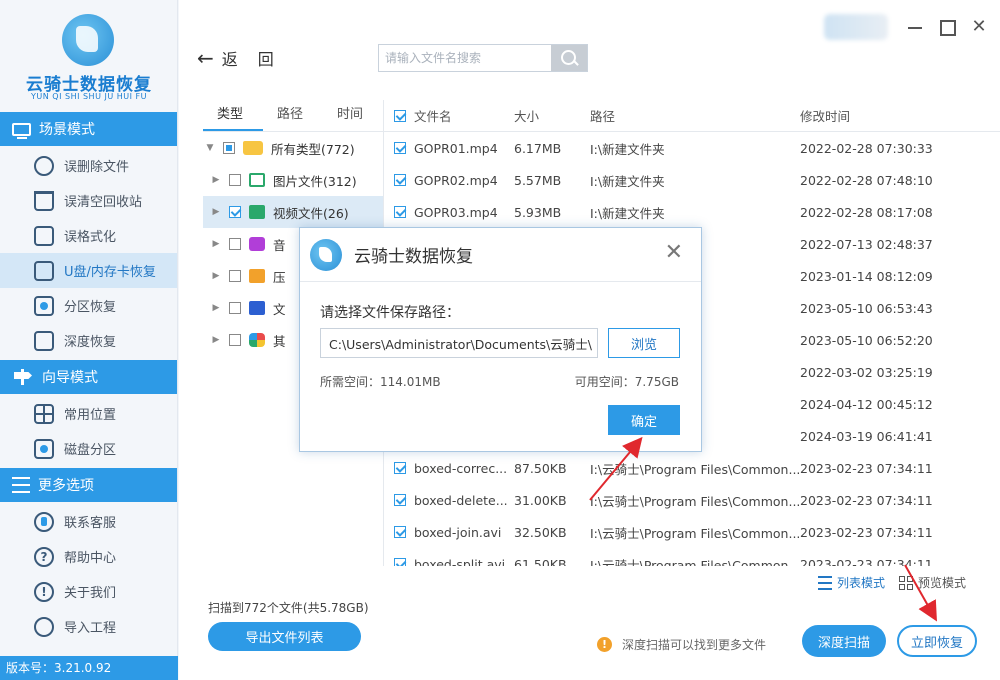  Describe the element at coordinates (279, 245) in the screenshot. I see `tree-label: 音` at that location.